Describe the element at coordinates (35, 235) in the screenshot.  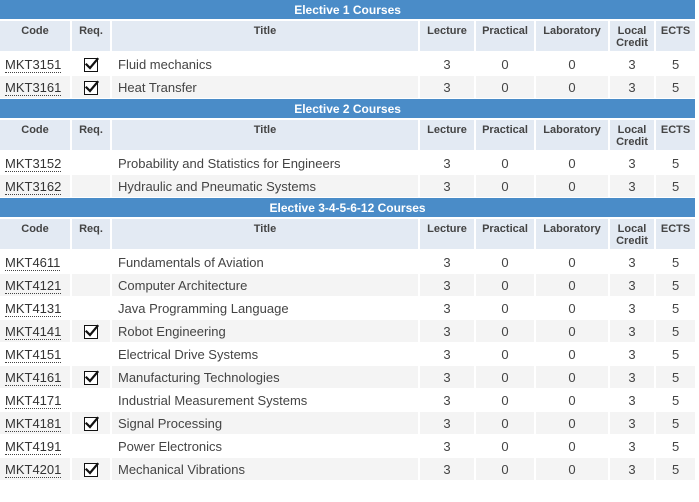
I see `col-header-code: Code` at that location.